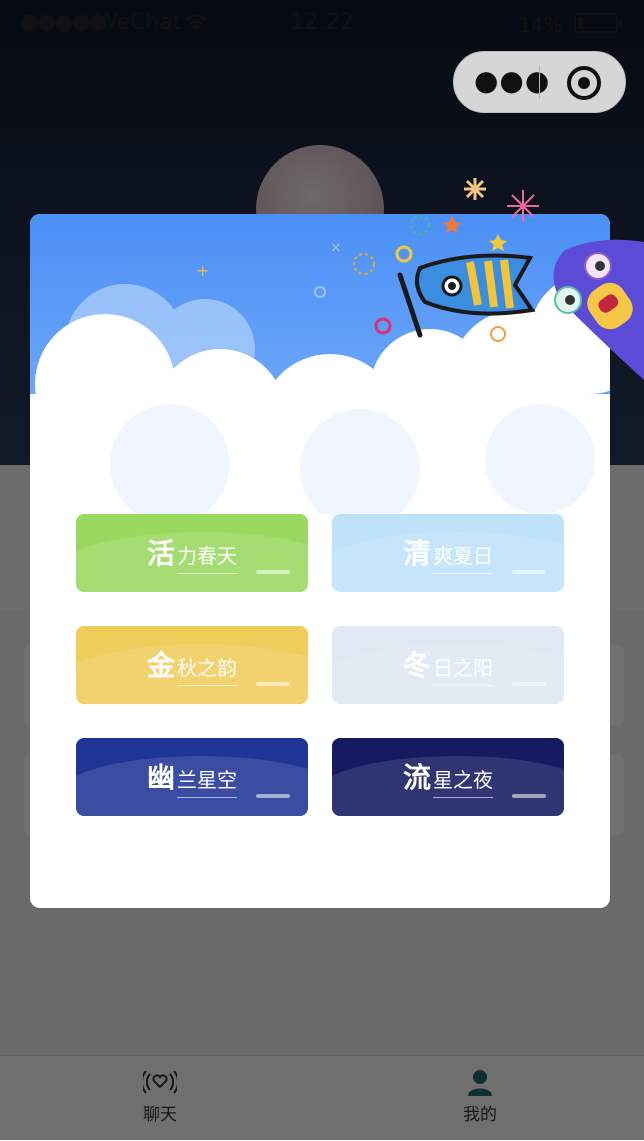 The width and height of the screenshot is (644, 1141). I want to click on theme-rest-text: 星之夜, so click(463, 781).